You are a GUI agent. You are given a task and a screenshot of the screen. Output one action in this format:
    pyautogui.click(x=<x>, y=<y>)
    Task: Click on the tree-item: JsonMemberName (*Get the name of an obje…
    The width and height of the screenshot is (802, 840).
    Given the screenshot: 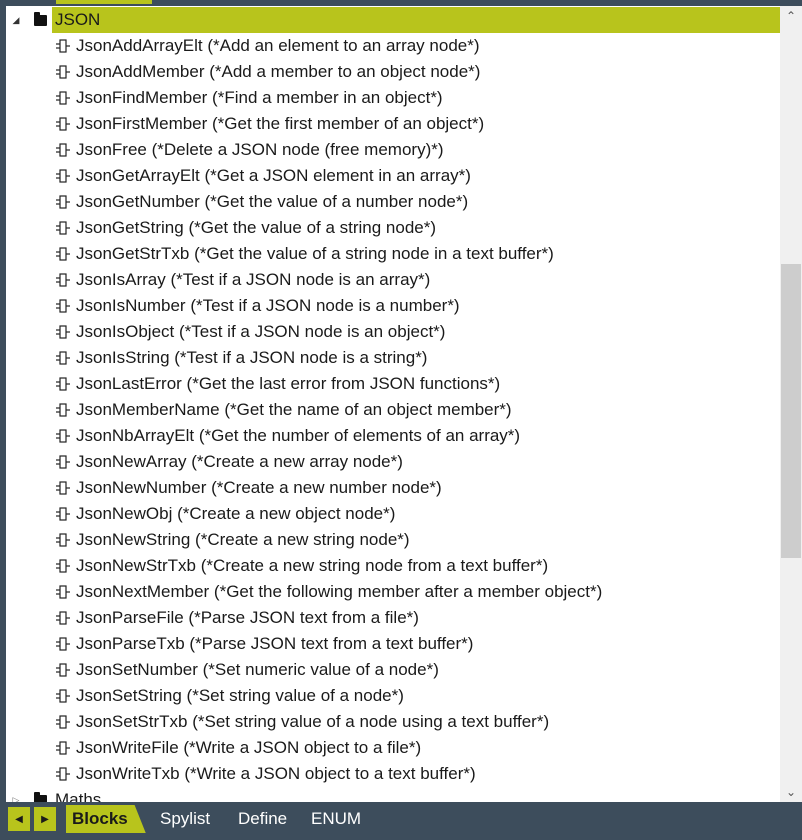 What is the action you would take?
    pyautogui.click(x=393, y=410)
    